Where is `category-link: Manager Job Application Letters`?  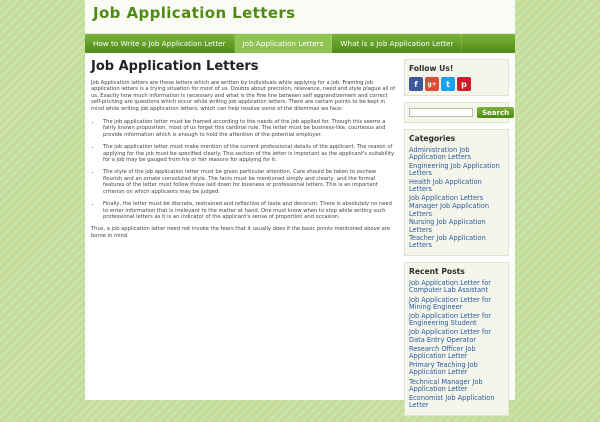 category-link: Manager Job Application Letters is located at coordinates (456, 210).